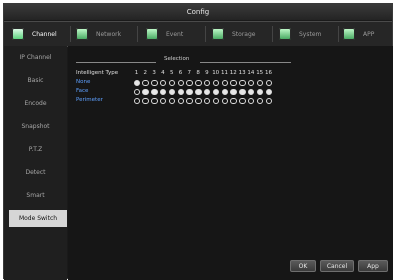 This screenshot has height=280, width=393. What do you see at coordinates (35, 80) in the screenshot?
I see `sidebar-item-basic: Basic` at bounding box center [35, 80].